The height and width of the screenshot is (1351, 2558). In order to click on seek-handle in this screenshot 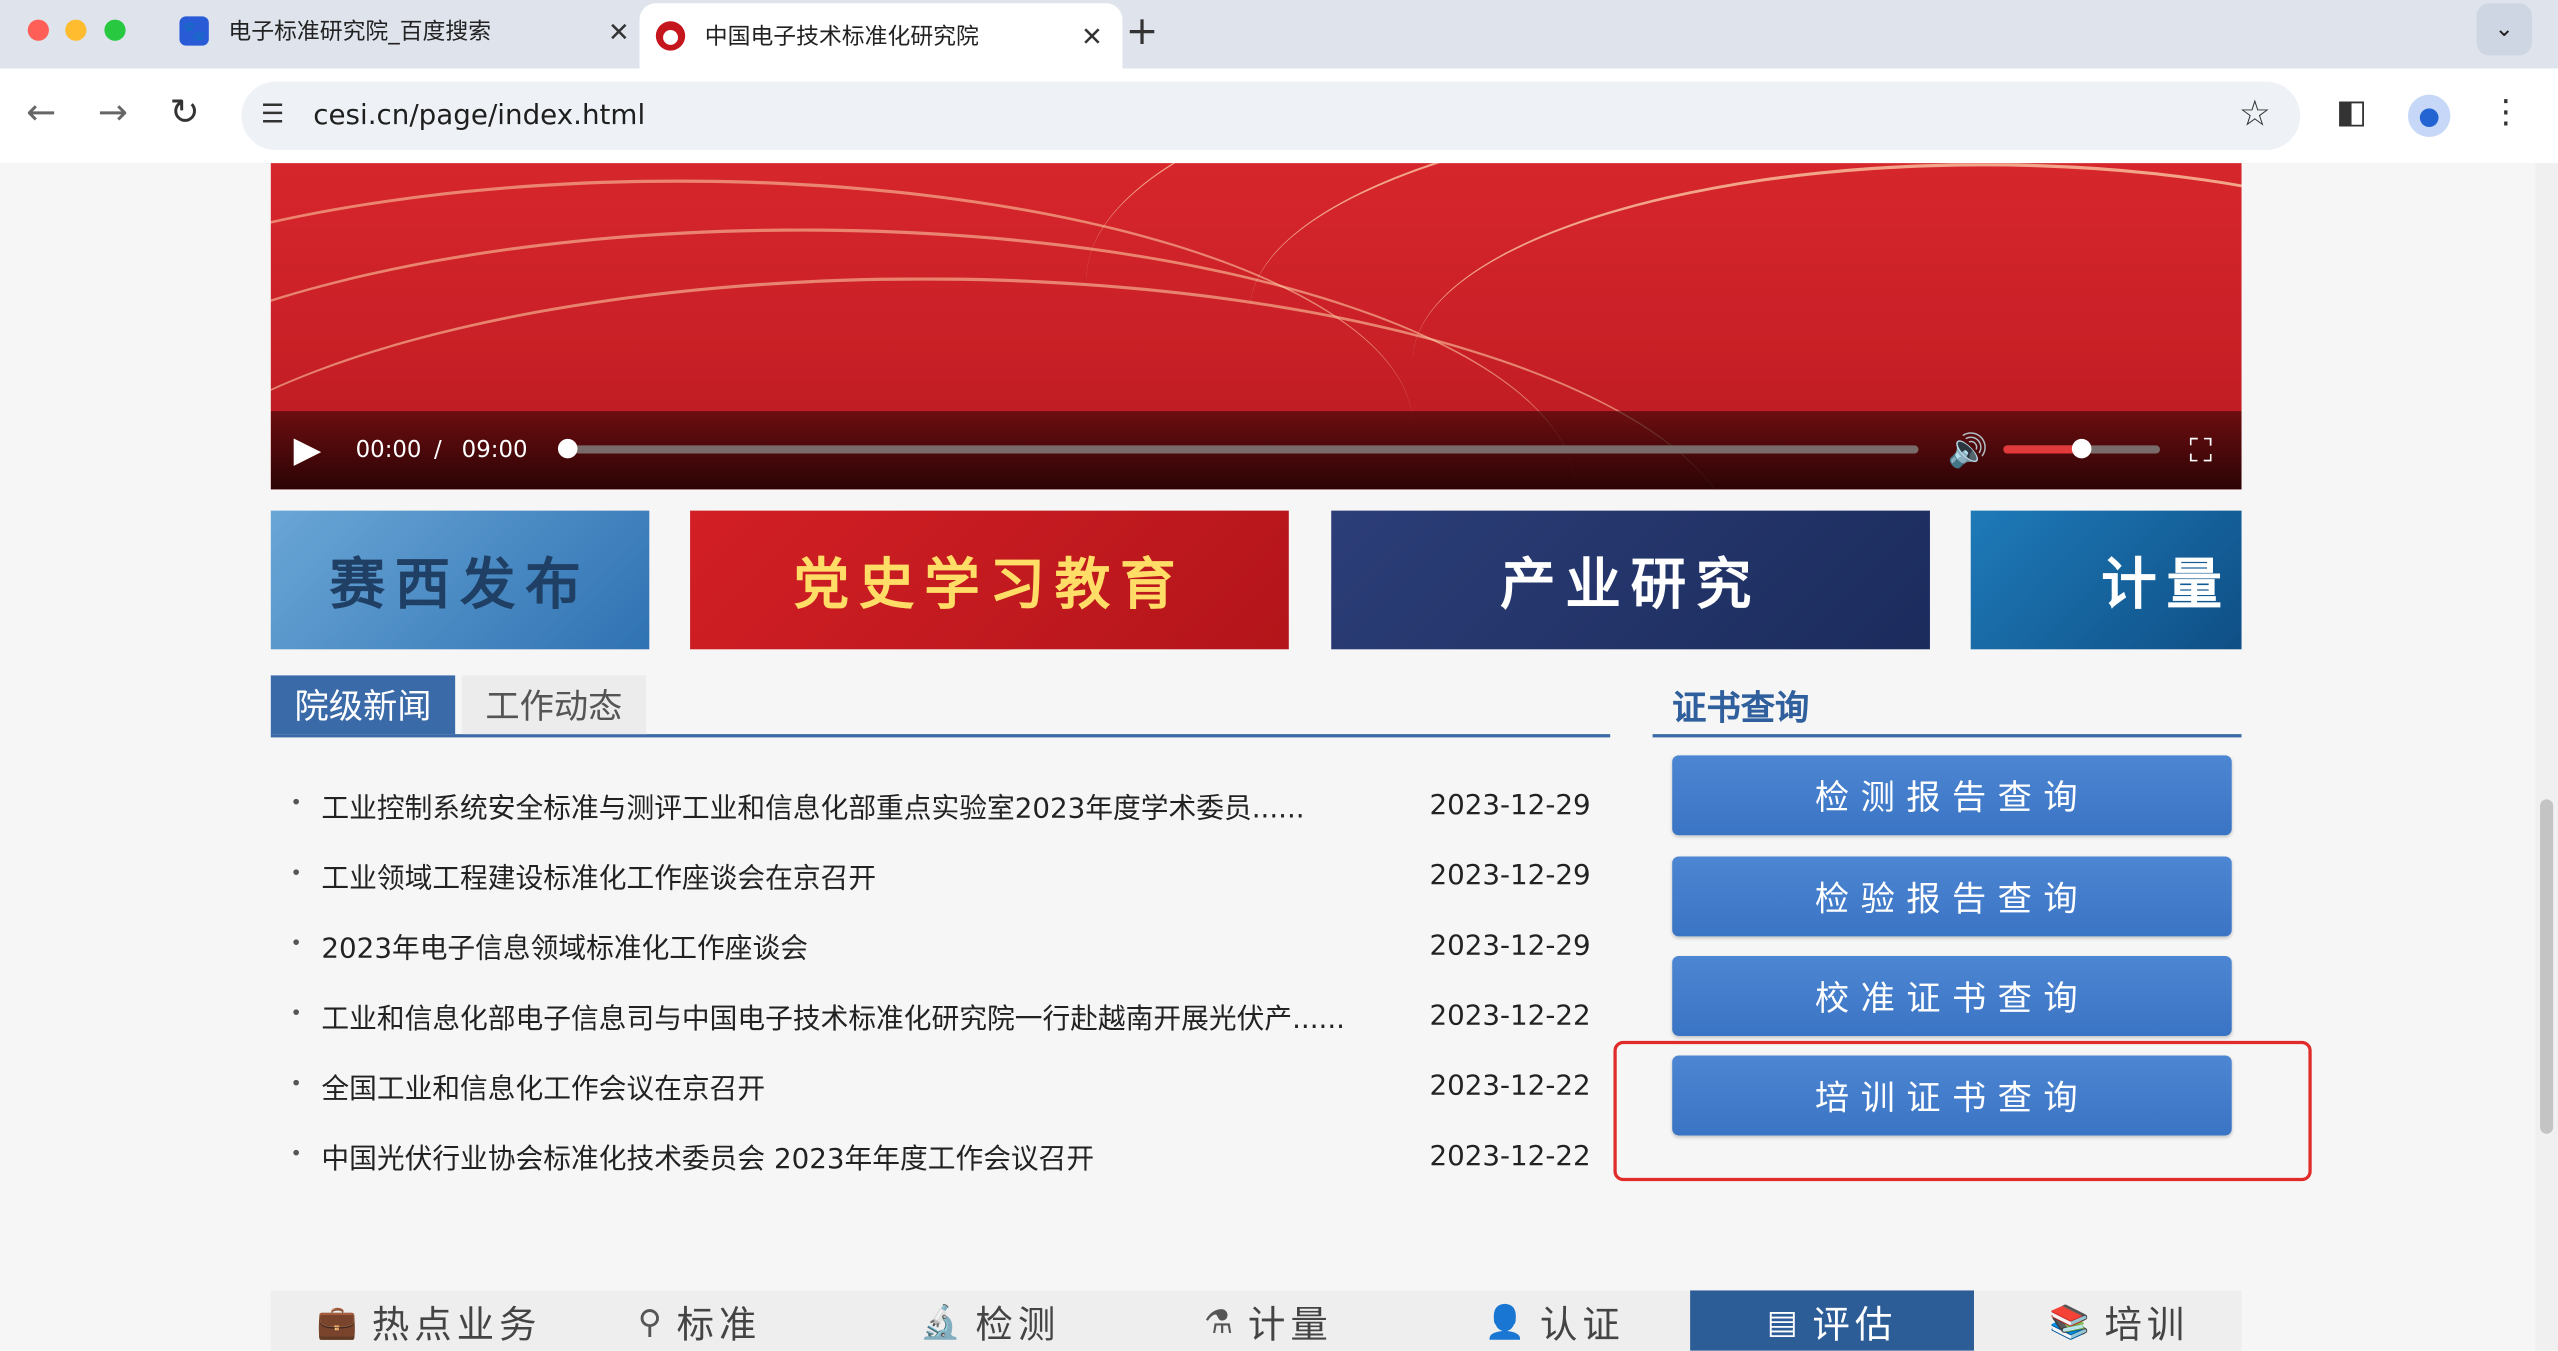, I will do `click(567, 448)`.